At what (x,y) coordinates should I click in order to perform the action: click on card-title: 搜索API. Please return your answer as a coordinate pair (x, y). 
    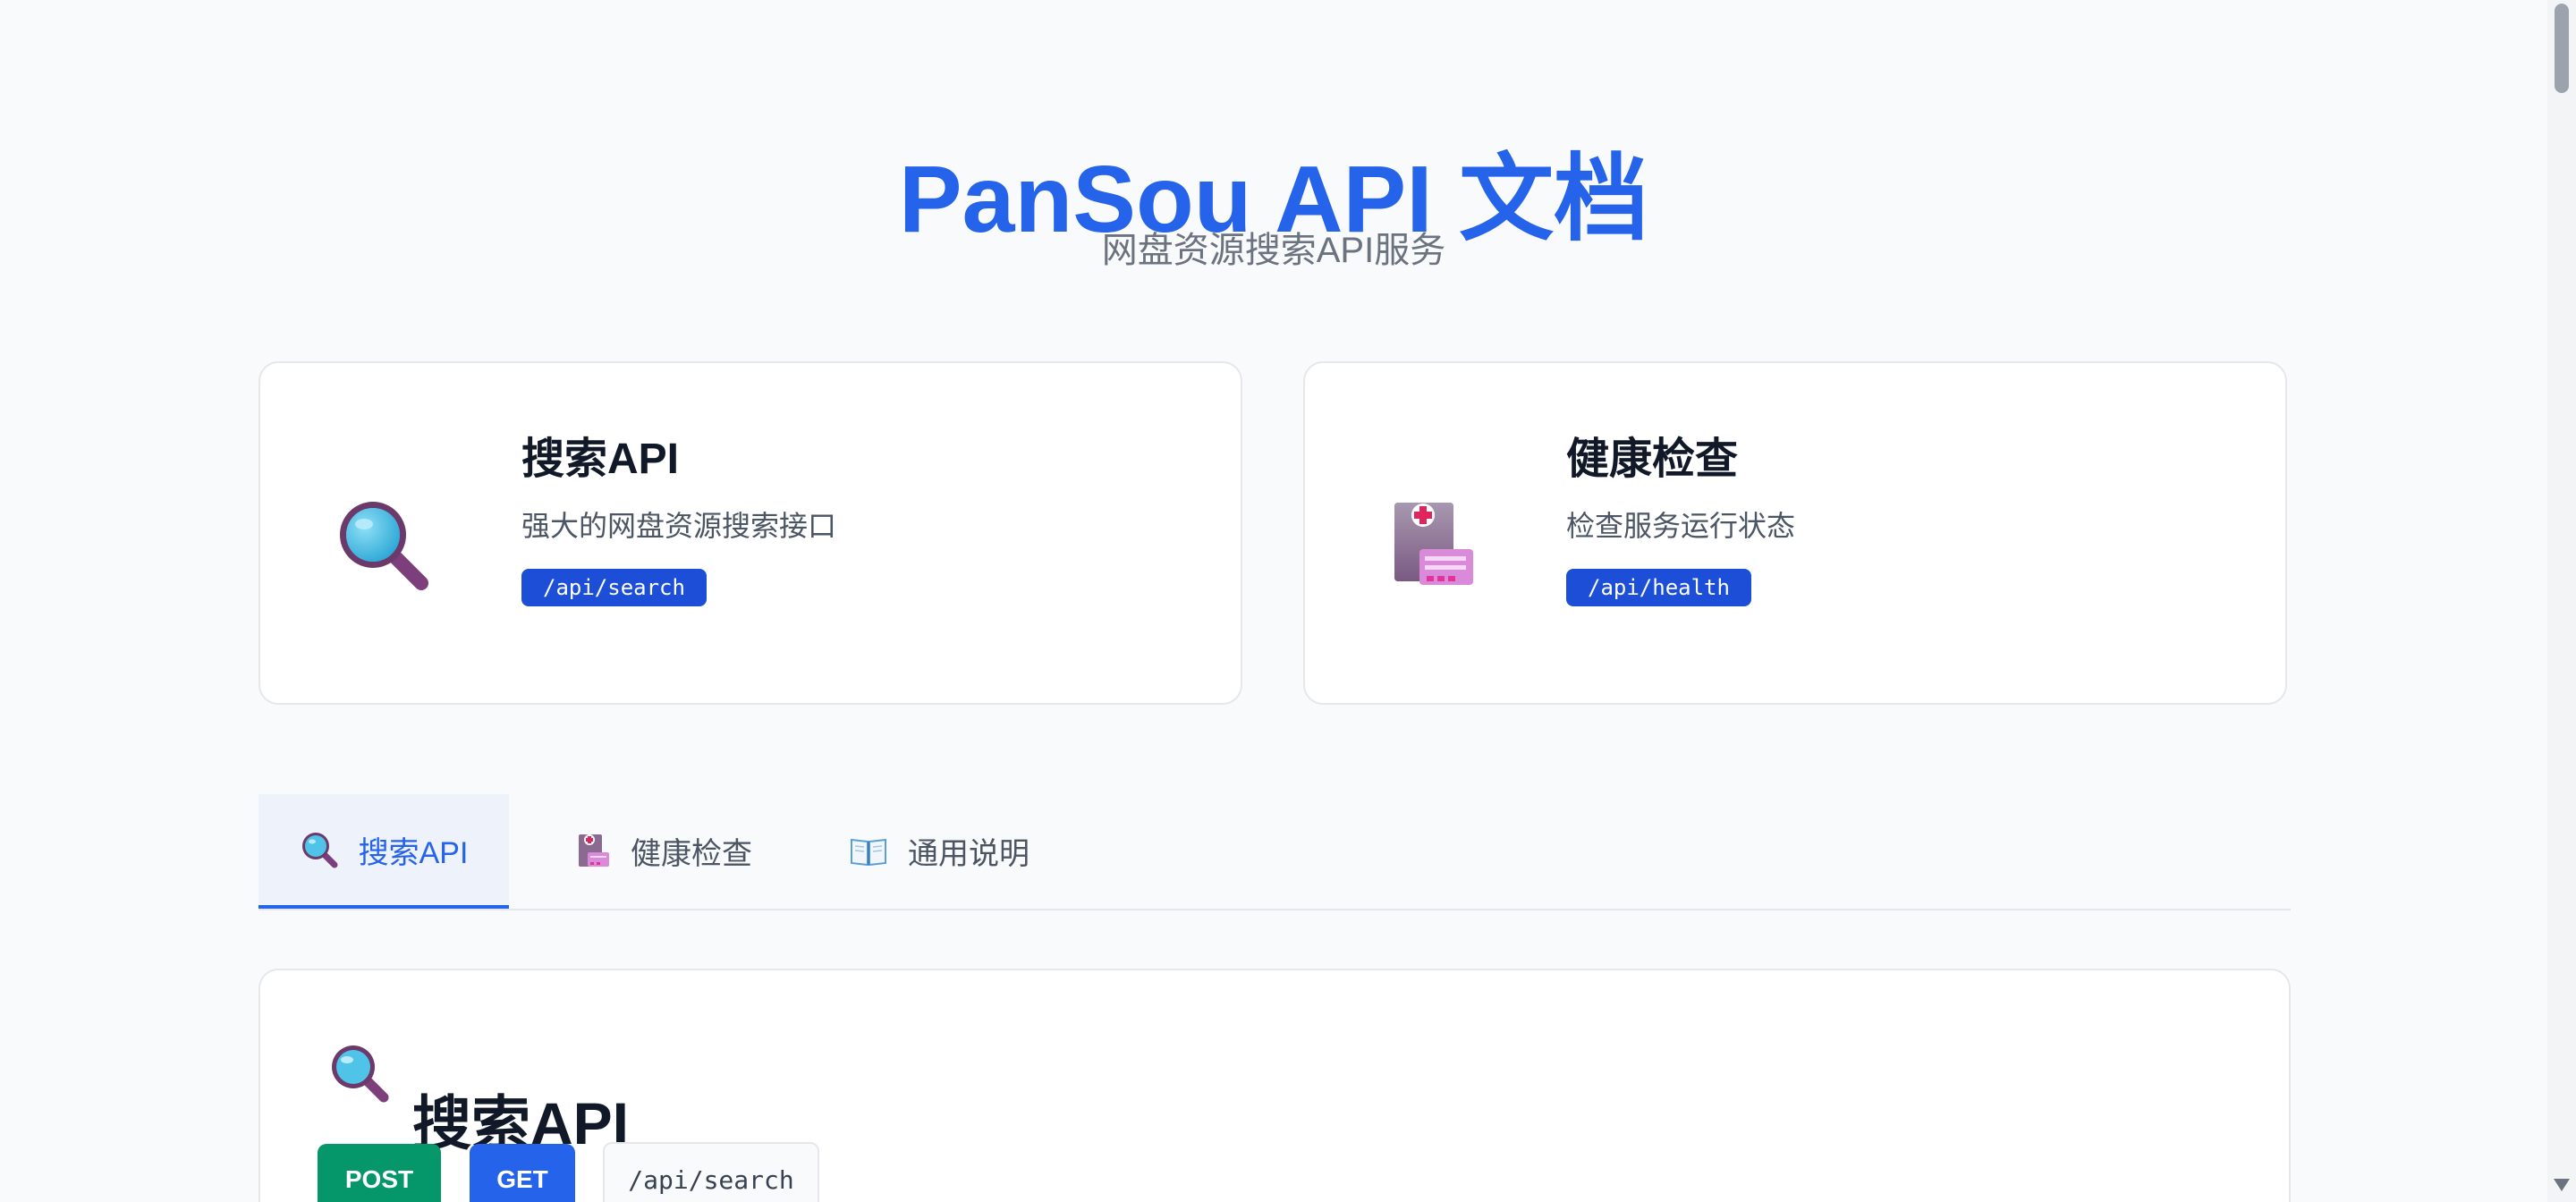
    Looking at the image, I should click on (600, 459).